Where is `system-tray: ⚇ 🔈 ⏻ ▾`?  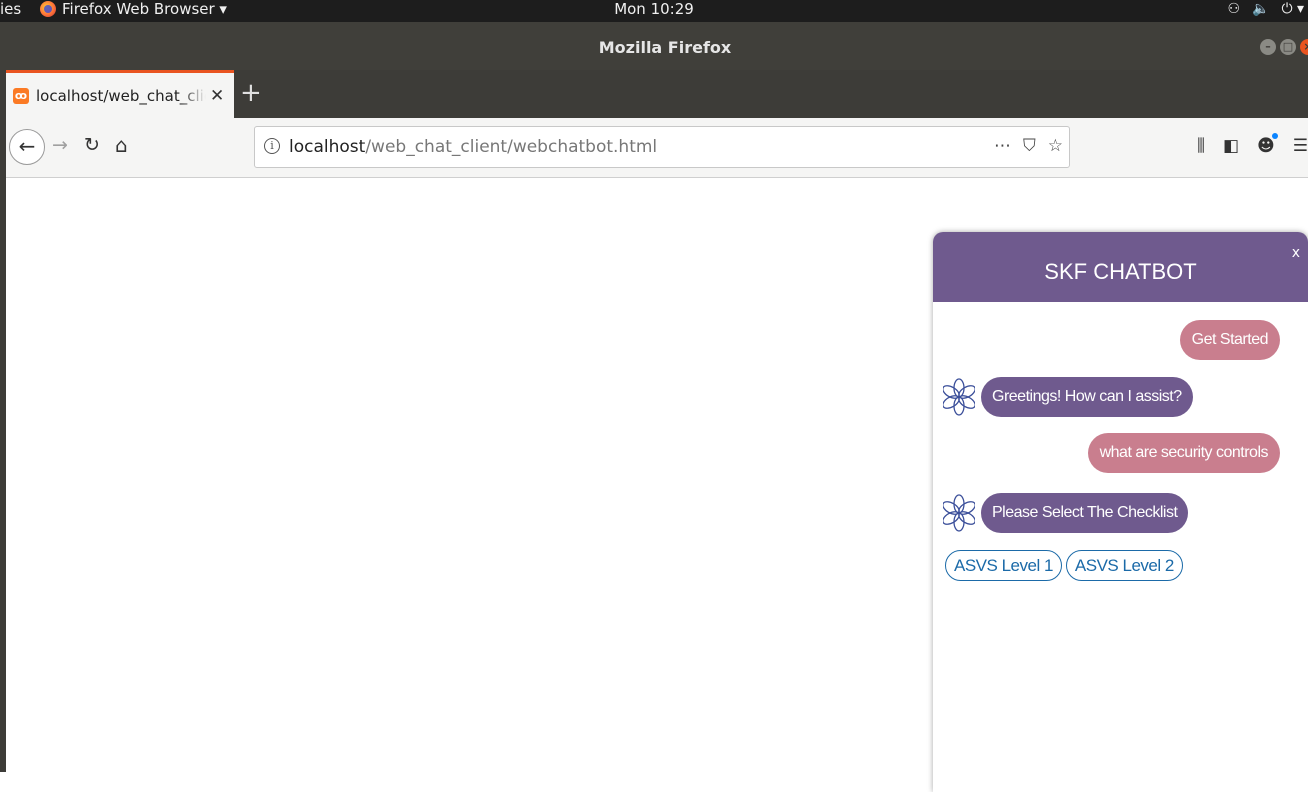 system-tray: ⚇ 🔈 ⏻ ▾ is located at coordinates (1265, 9).